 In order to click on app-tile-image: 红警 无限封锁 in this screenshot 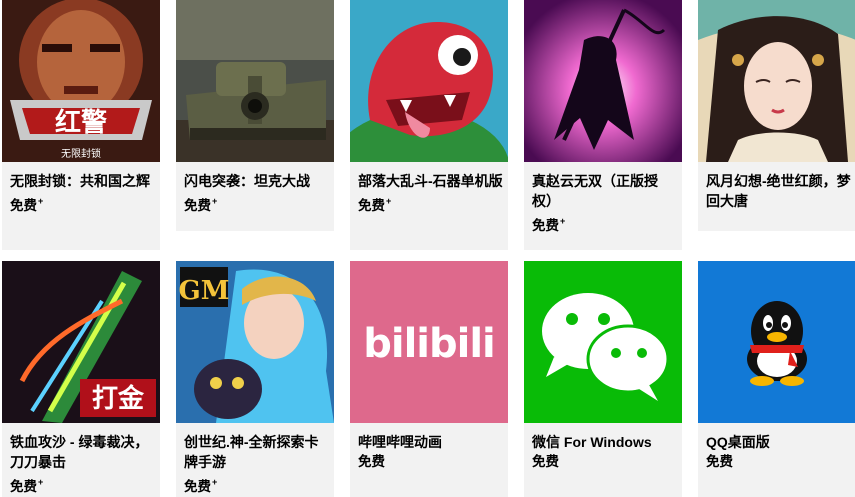, I will do `click(81, 81)`.